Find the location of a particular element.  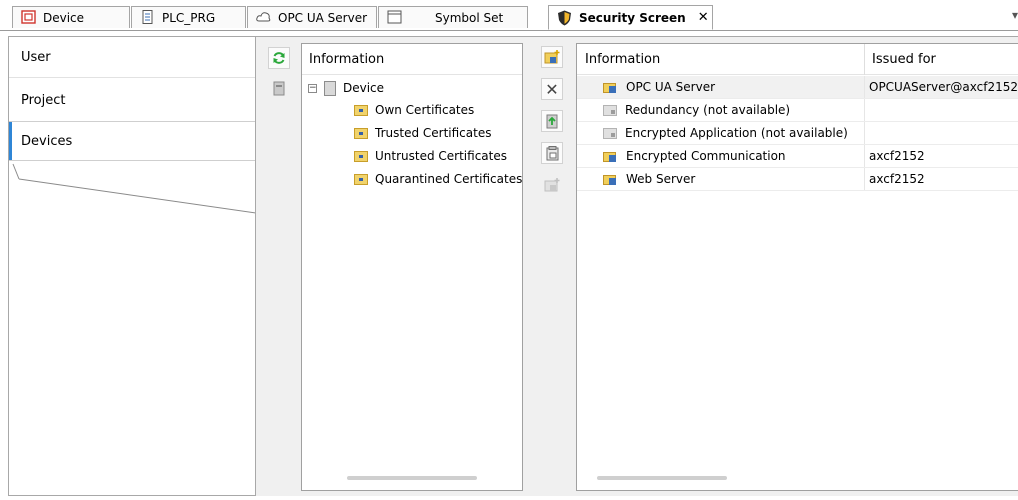

list-item: Encrypted Communication axcf2152 is located at coordinates (797, 156).